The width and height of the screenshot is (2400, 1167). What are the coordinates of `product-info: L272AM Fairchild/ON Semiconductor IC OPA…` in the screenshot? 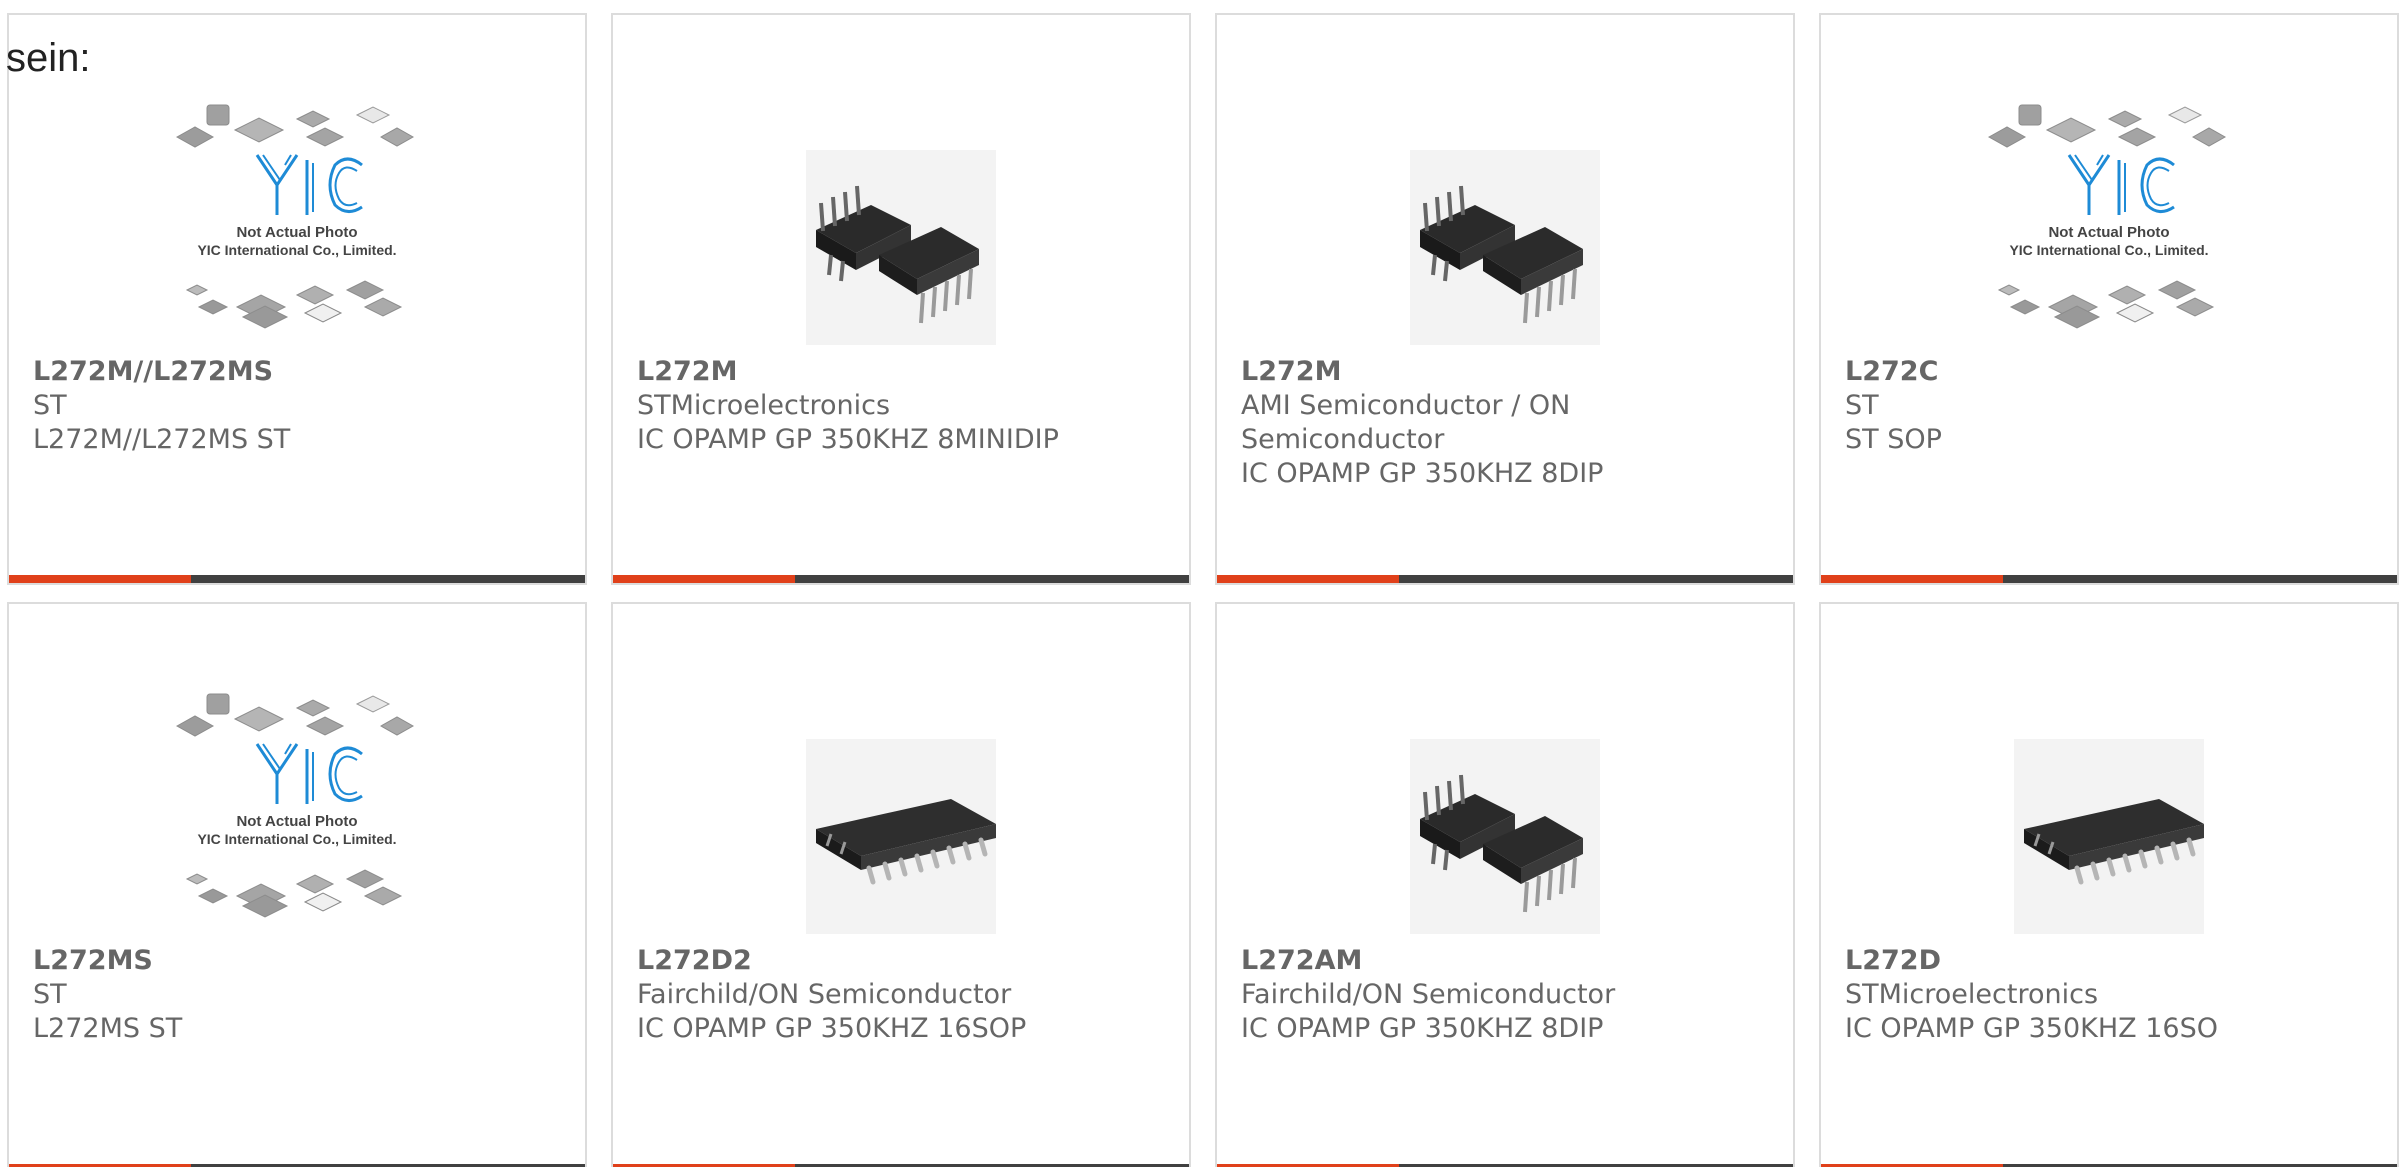 It's located at (1505, 995).